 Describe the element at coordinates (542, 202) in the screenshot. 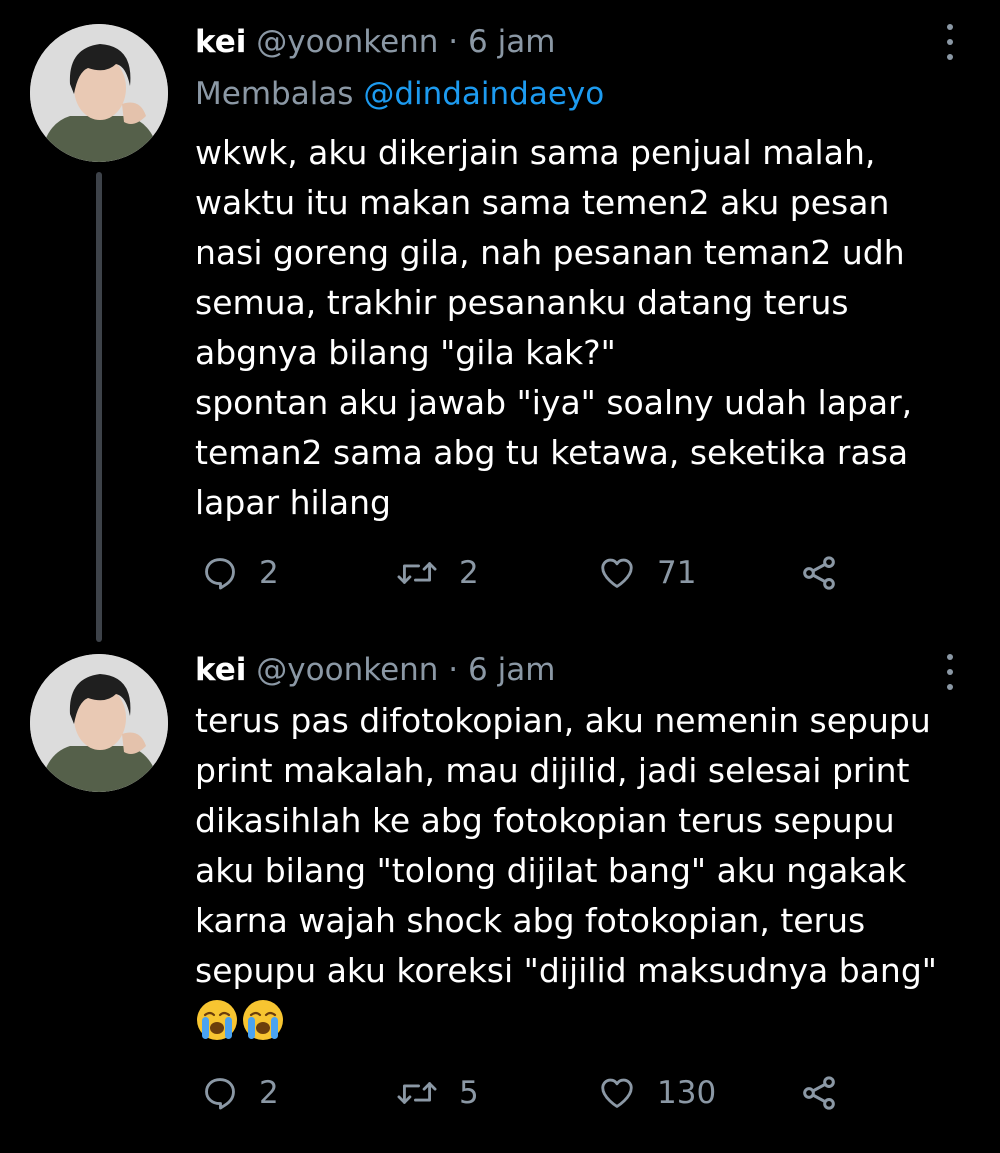

I see `text-line: waktu itu makan sama temen2 aku pesan` at that location.